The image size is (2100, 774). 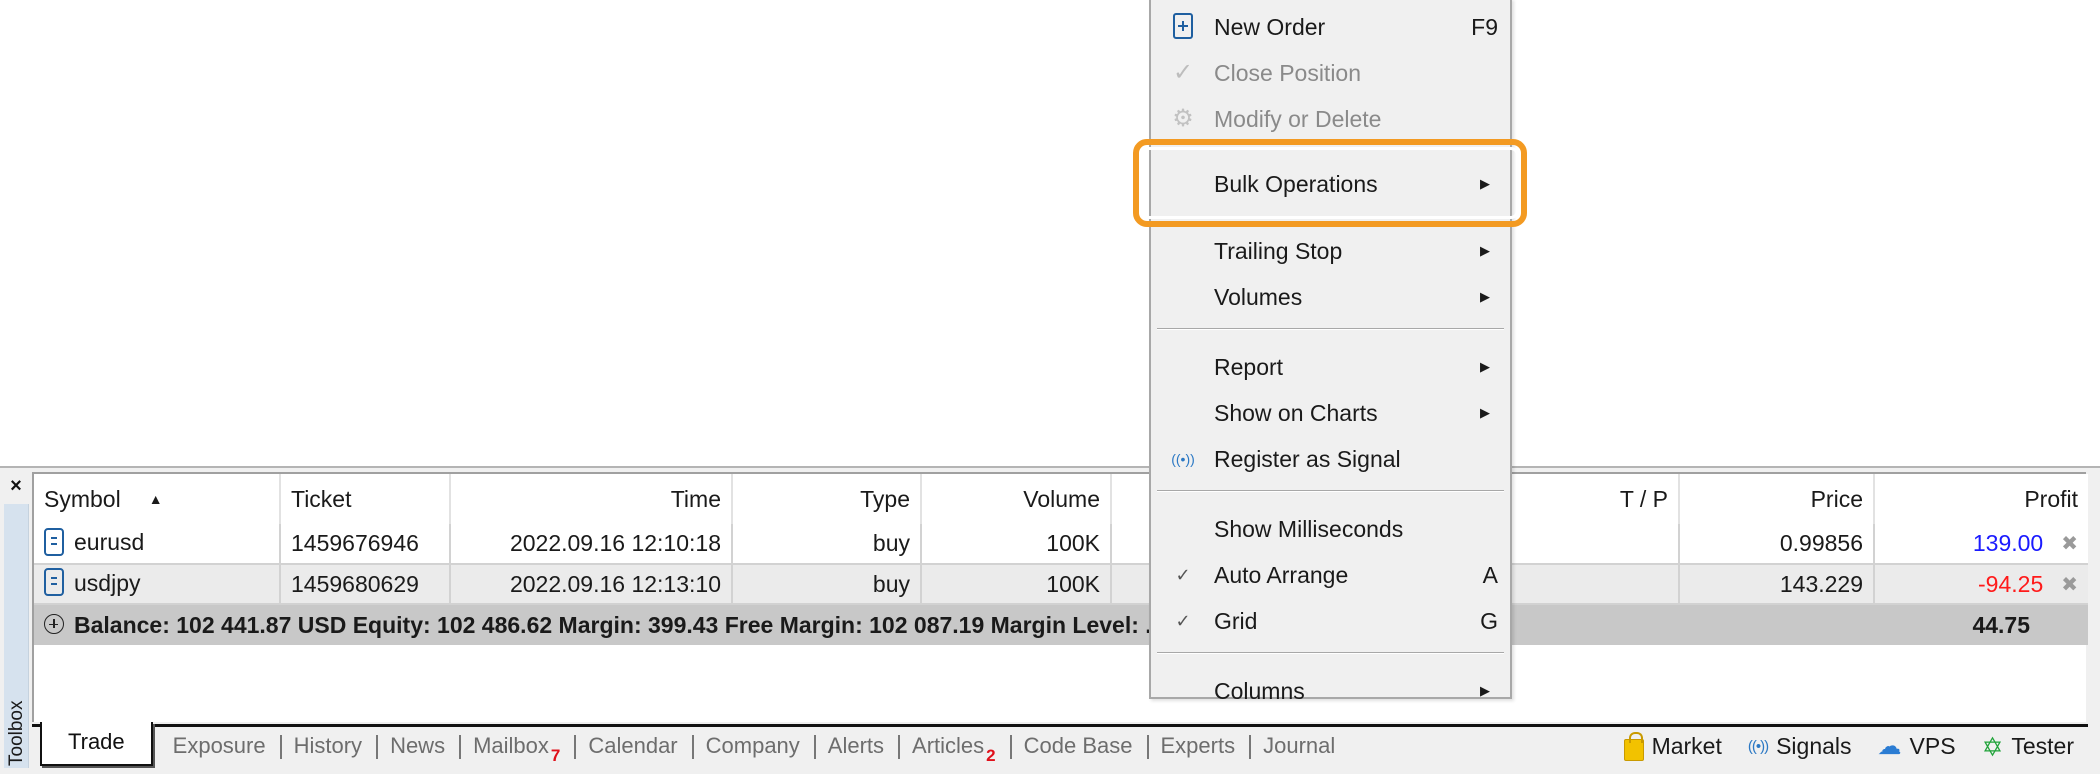 I want to click on menu-item-new-order: New Order F9, so click(x=1330, y=27).